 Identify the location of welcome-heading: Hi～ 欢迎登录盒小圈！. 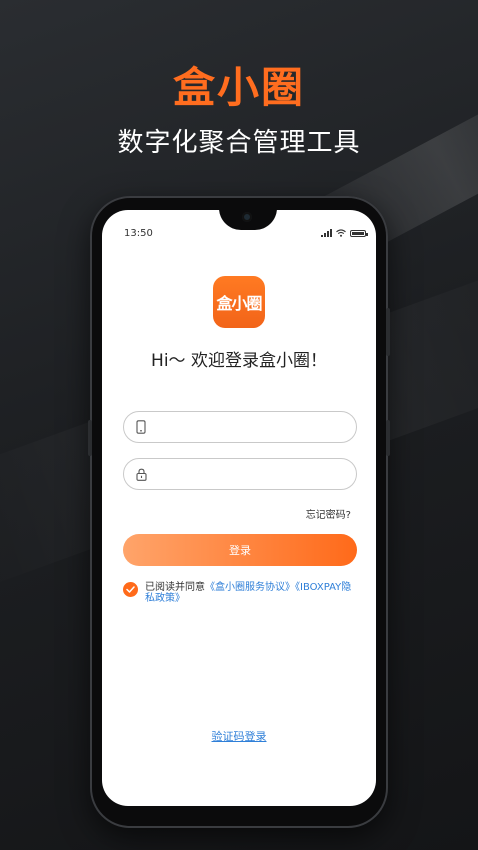
(239, 361).